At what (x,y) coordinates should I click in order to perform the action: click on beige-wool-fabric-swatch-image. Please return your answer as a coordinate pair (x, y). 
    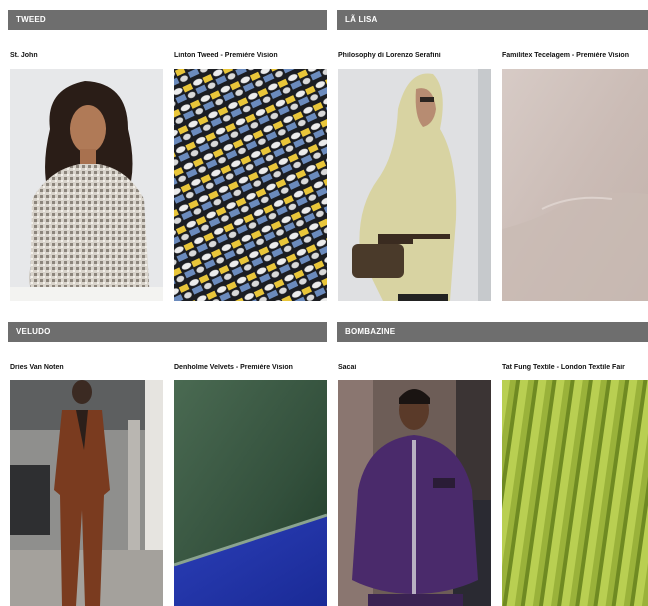
    Looking at the image, I should click on (575, 185).